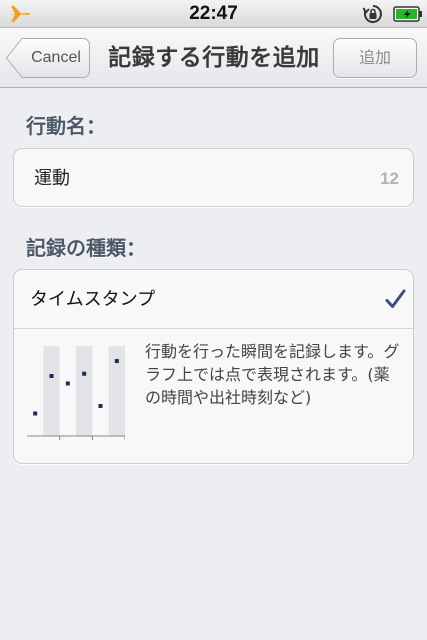 This screenshot has height=640, width=427. What do you see at coordinates (407, 14) in the screenshot?
I see `battery-charging-icon` at bounding box center [407, 14].